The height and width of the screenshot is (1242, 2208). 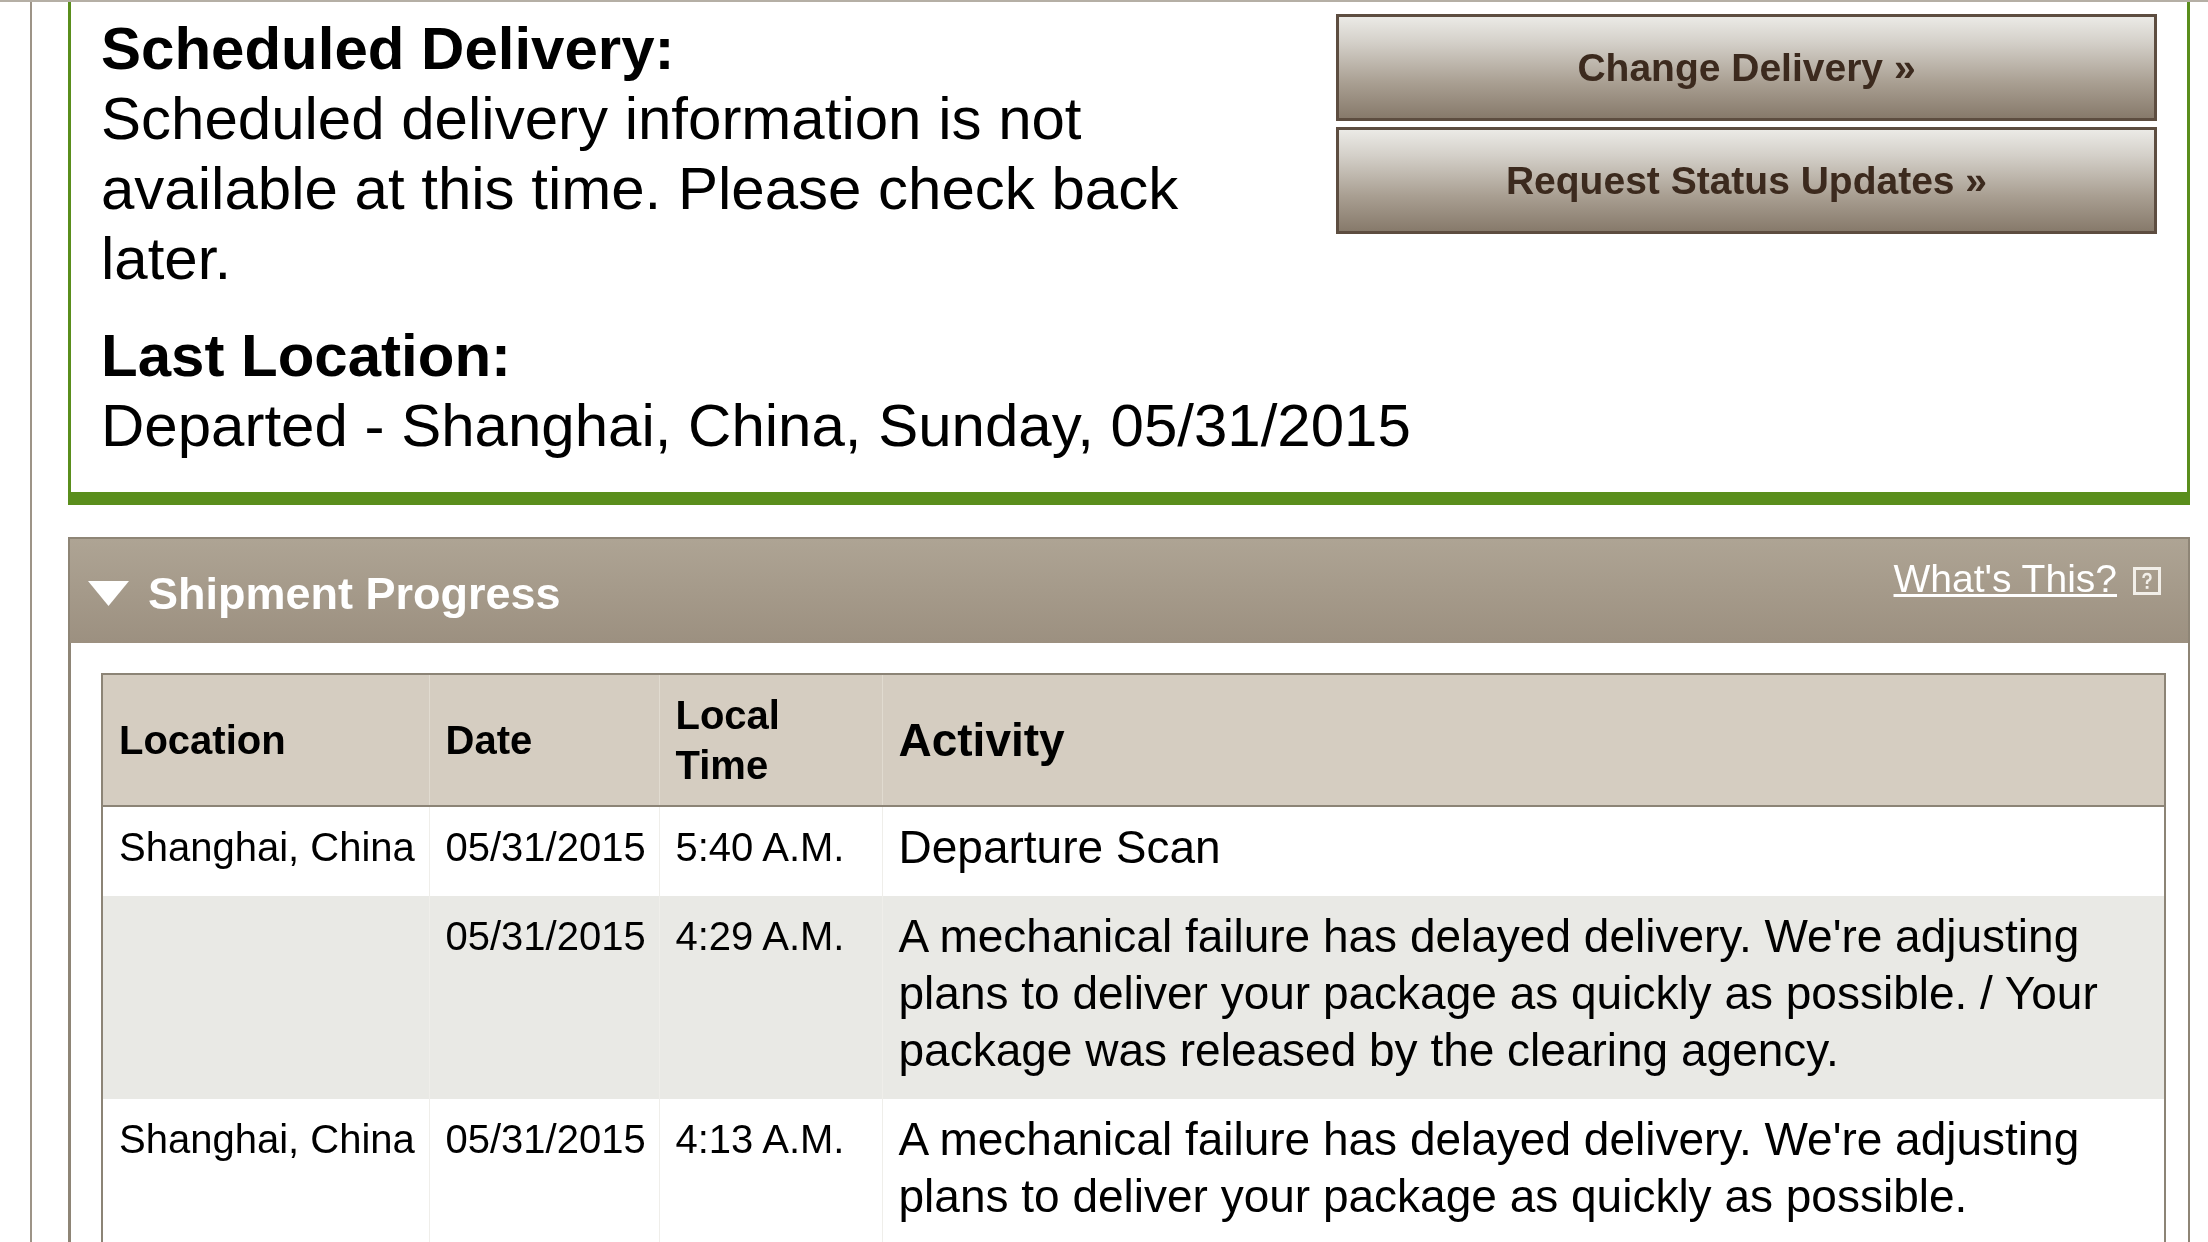 What do you see at coordinates (1523, 997) in the screenshot?
I see `table-cell: A mechanical failure has delayed delivery. We're adjusting plans to deliver your package as quickly as possible. / Your package was released by the clearing agency.` at bounding box center [1523, 997].